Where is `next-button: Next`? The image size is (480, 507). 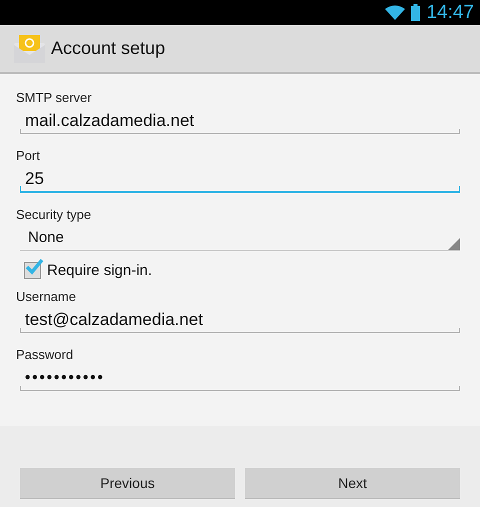
next-button: Next is located at coordinates (352, 483).